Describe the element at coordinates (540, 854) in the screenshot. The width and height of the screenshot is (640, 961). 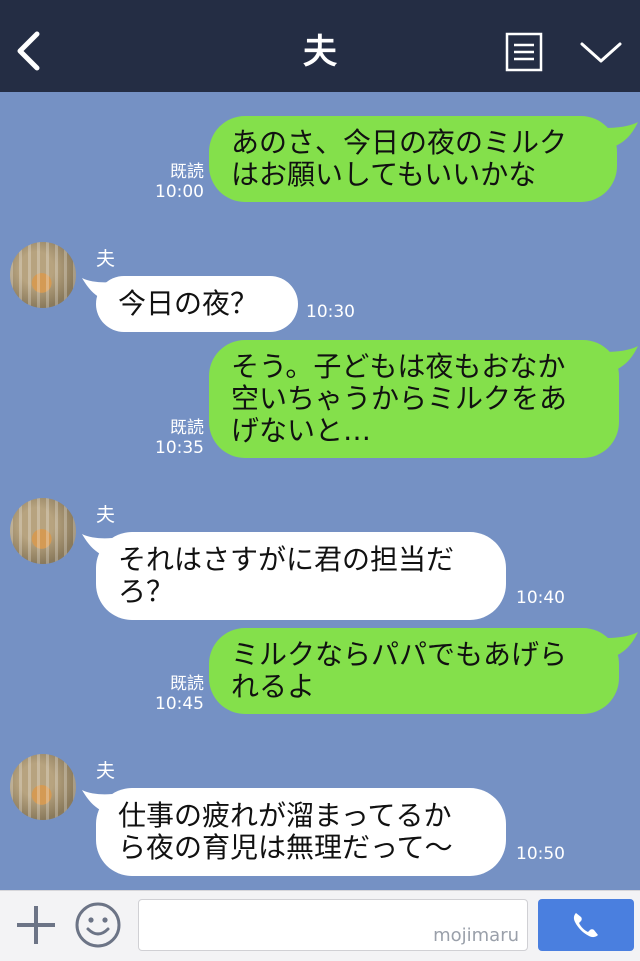
I see `message-time: 10:50` at that location.